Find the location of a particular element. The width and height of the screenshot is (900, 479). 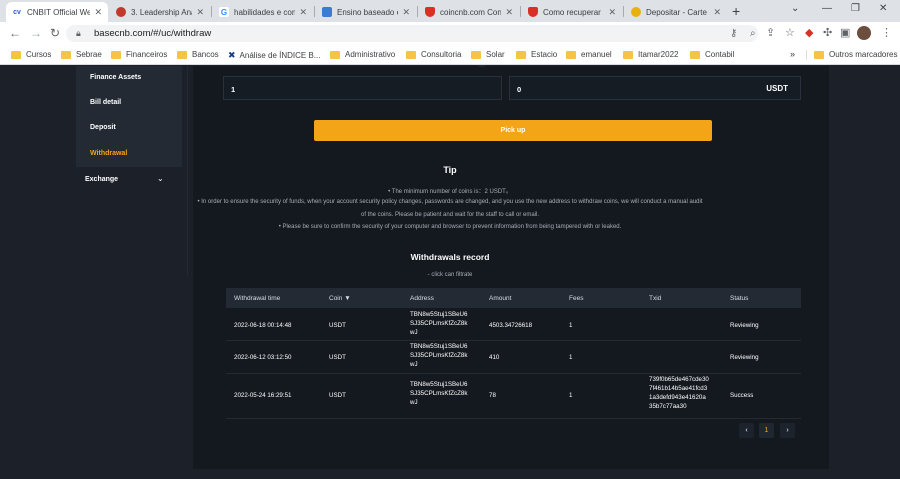

avatar is located at coordinates (864, 33).